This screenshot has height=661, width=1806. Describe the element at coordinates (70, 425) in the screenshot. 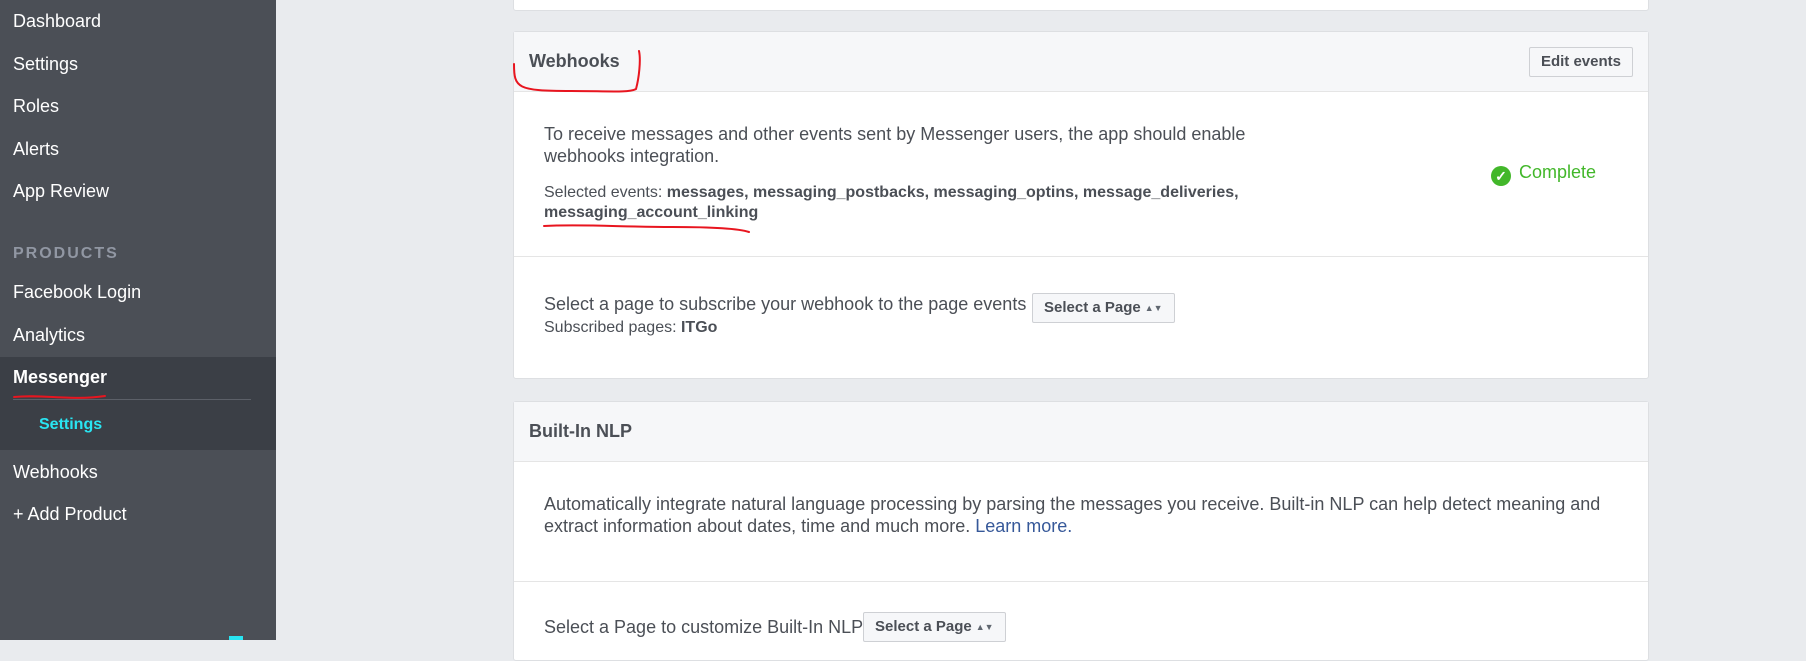

I see `sidebar-subitem-messenger-settings: Settings` at that location.